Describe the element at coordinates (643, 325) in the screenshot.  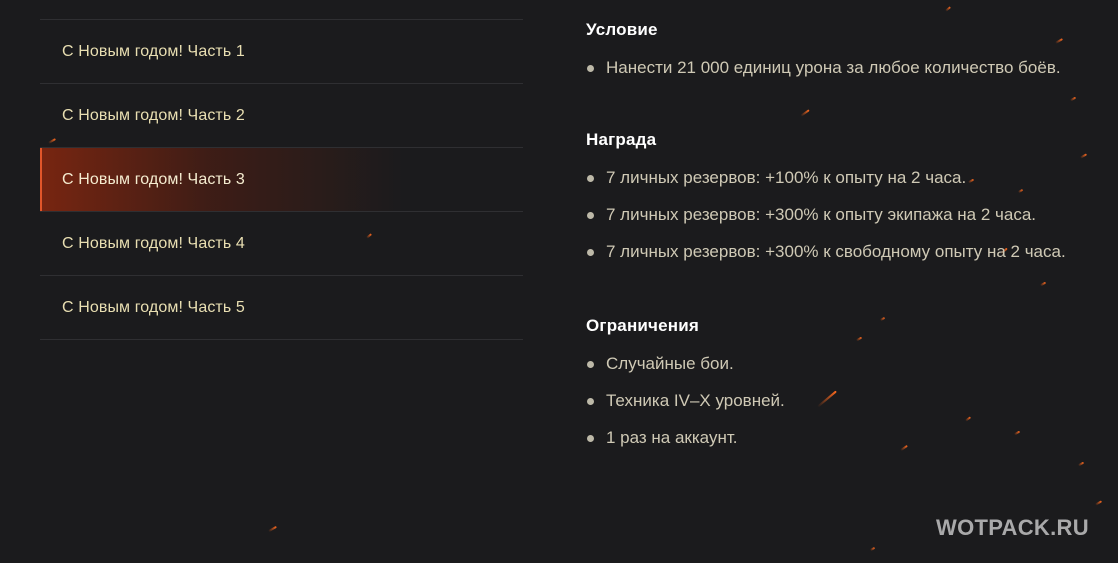
I see `section-title: Ограничения` at that location.